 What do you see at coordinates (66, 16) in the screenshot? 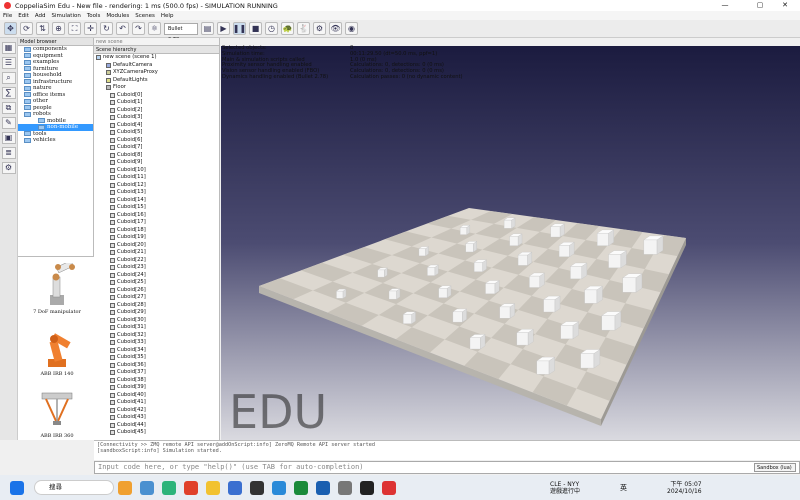
I see `menu-simulation: Simulation` at bounding box center [66, 16].